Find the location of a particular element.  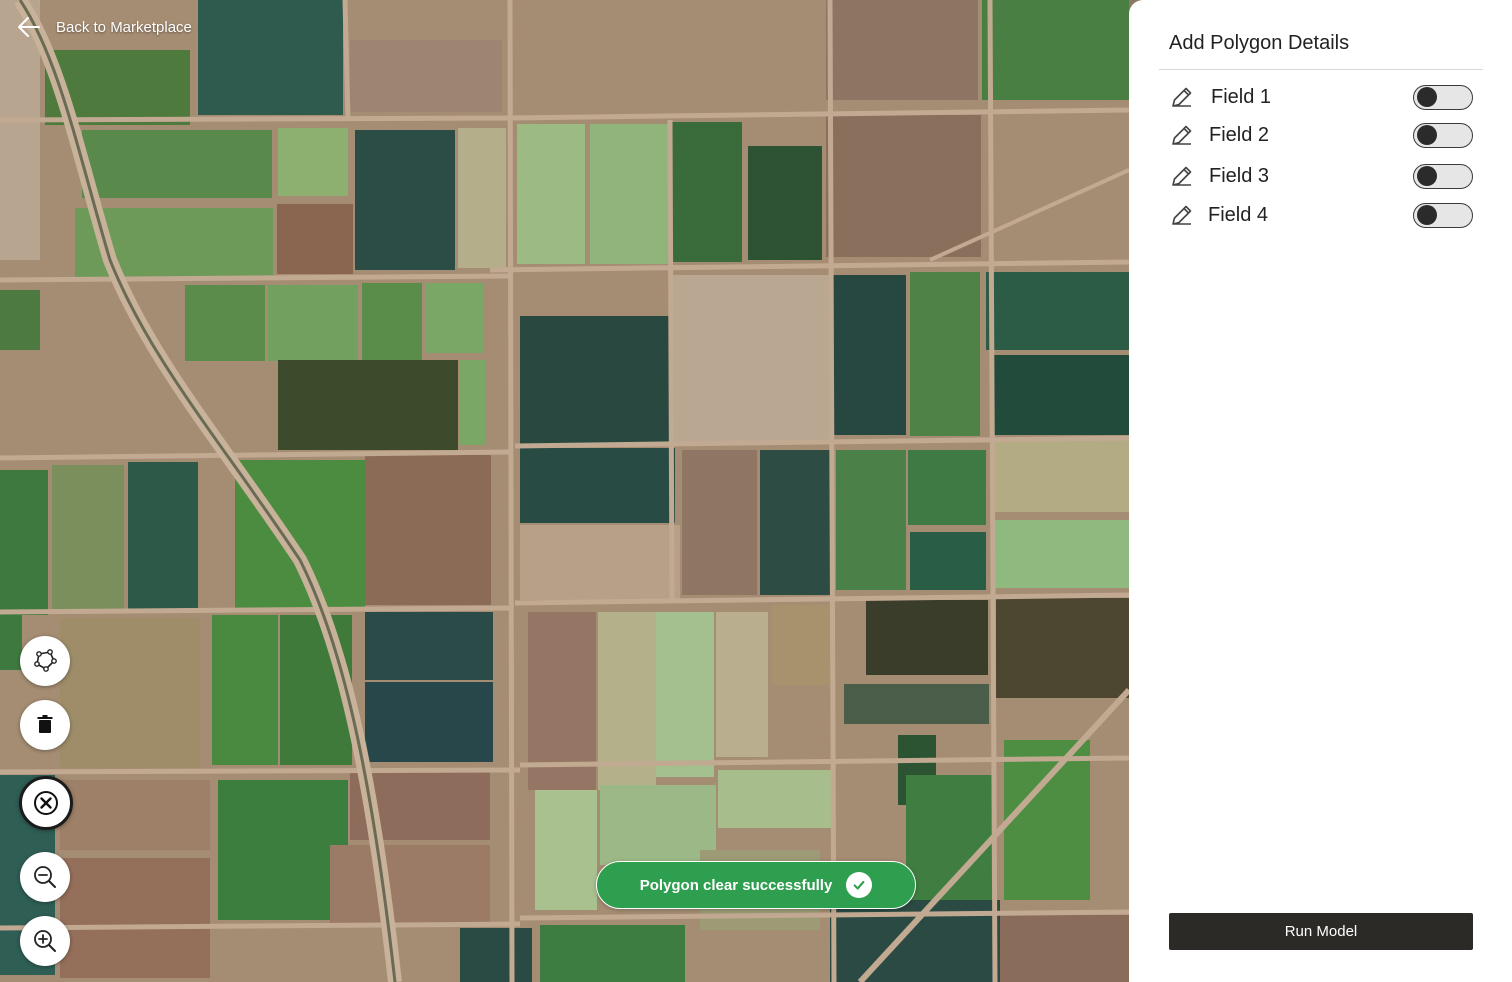

zoom-in-icon is located at coordinates (45, 941).